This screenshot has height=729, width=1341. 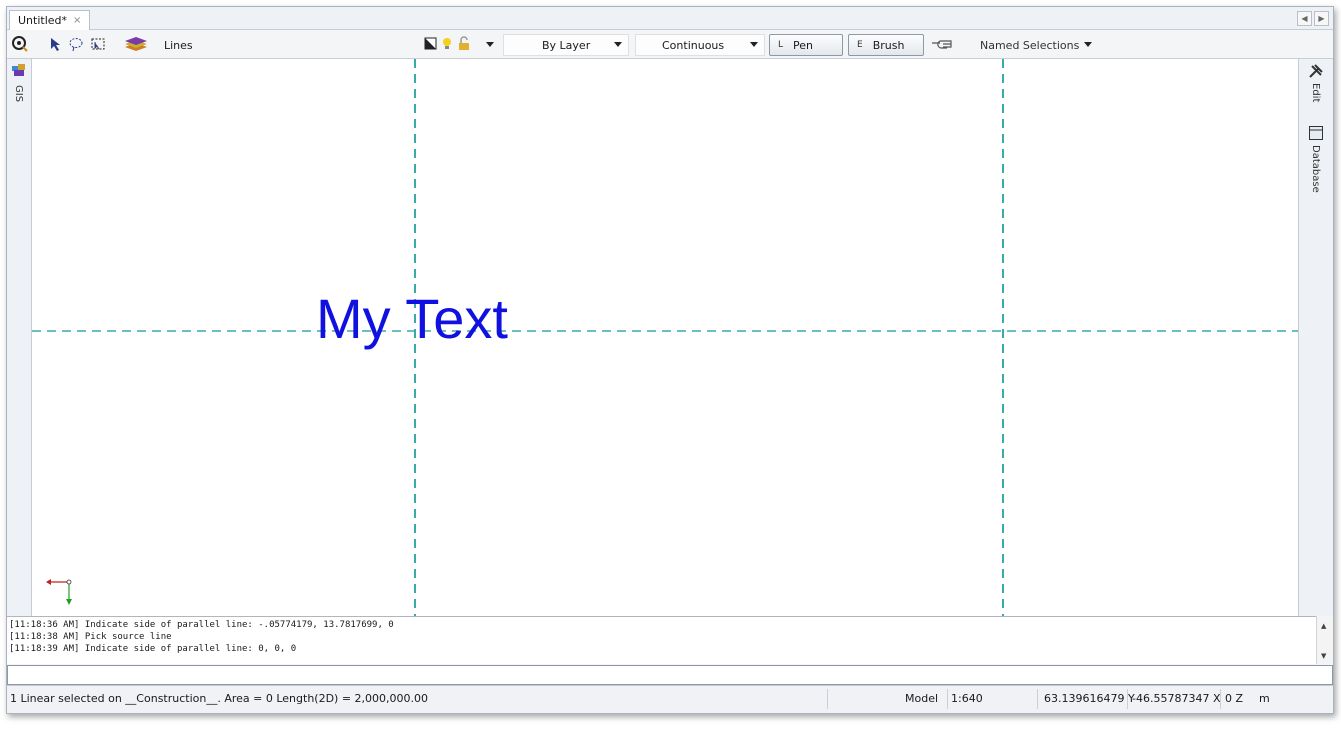 I want to click on y-coordinate: 63.139616479 Y, so click(x=1089, y=698).